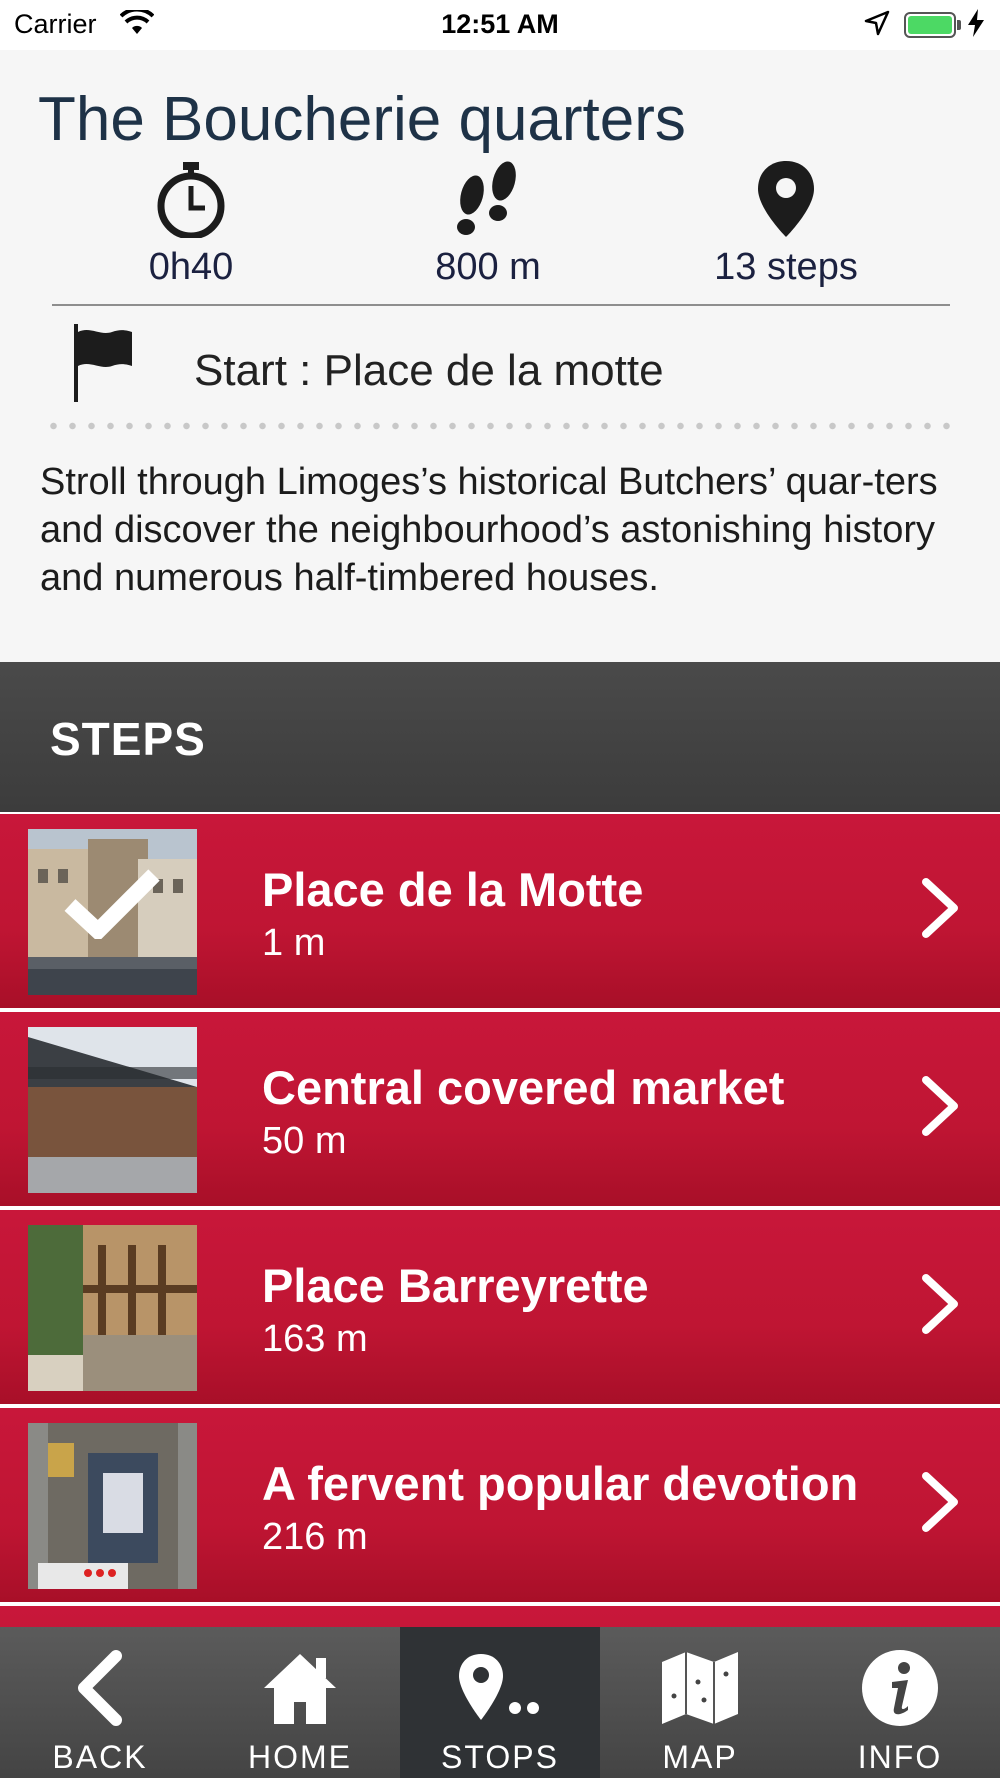 Image resolution: width=1000 pixels, height=1778 pixels. I want to click on tab-stops-label: STOPS, so click(500, 1757).